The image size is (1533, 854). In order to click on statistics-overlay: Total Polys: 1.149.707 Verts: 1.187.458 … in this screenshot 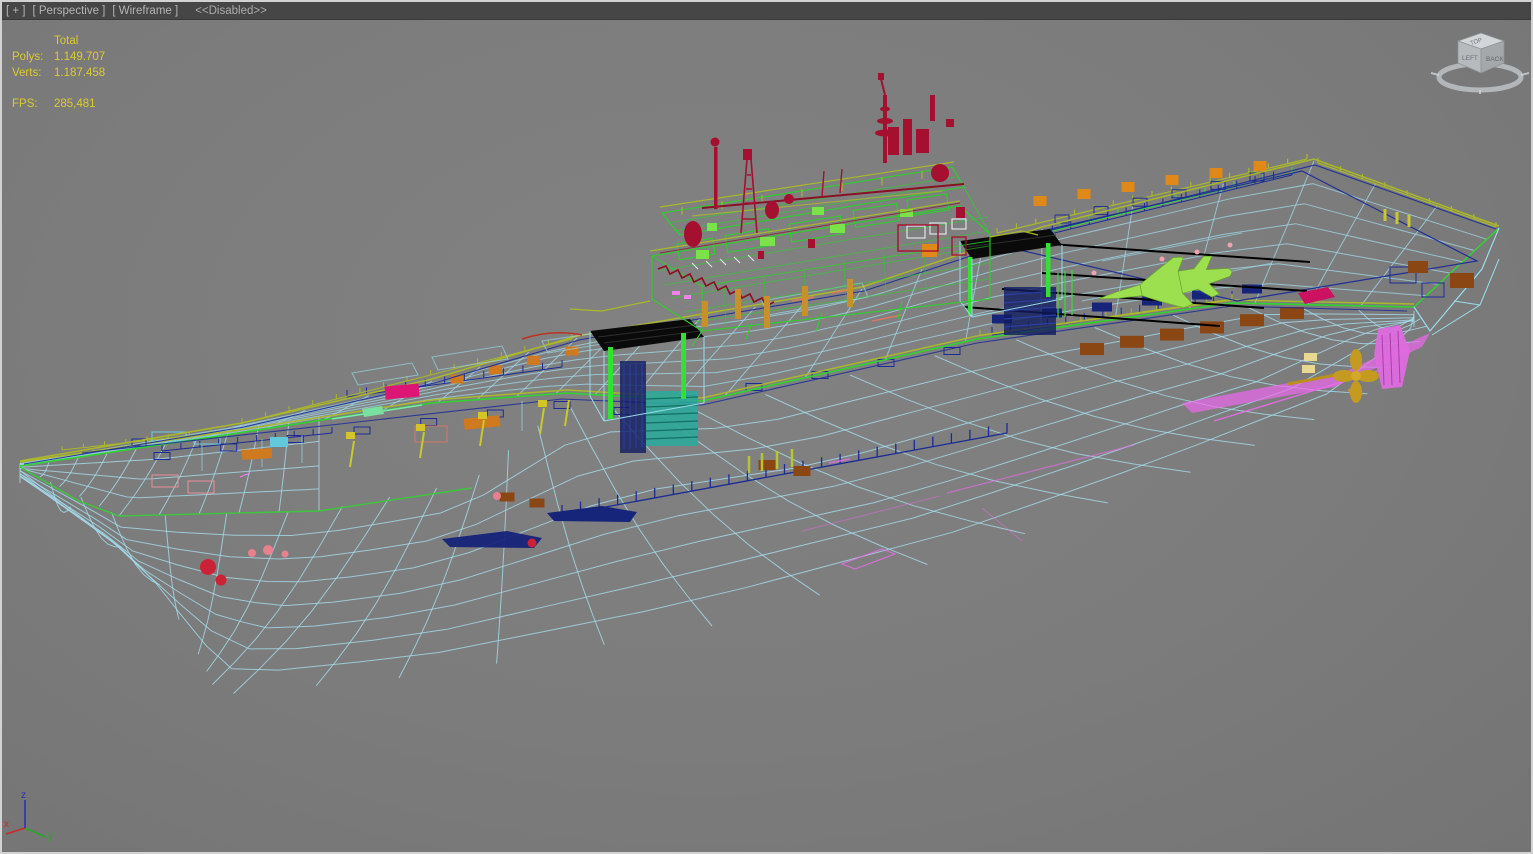, I will do `click(58, 72)`.